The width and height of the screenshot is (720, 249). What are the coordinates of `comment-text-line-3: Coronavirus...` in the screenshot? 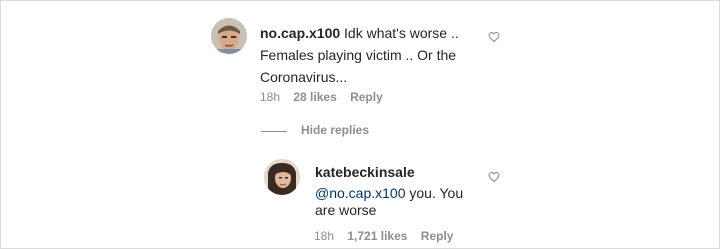 It's located at (304, 77).